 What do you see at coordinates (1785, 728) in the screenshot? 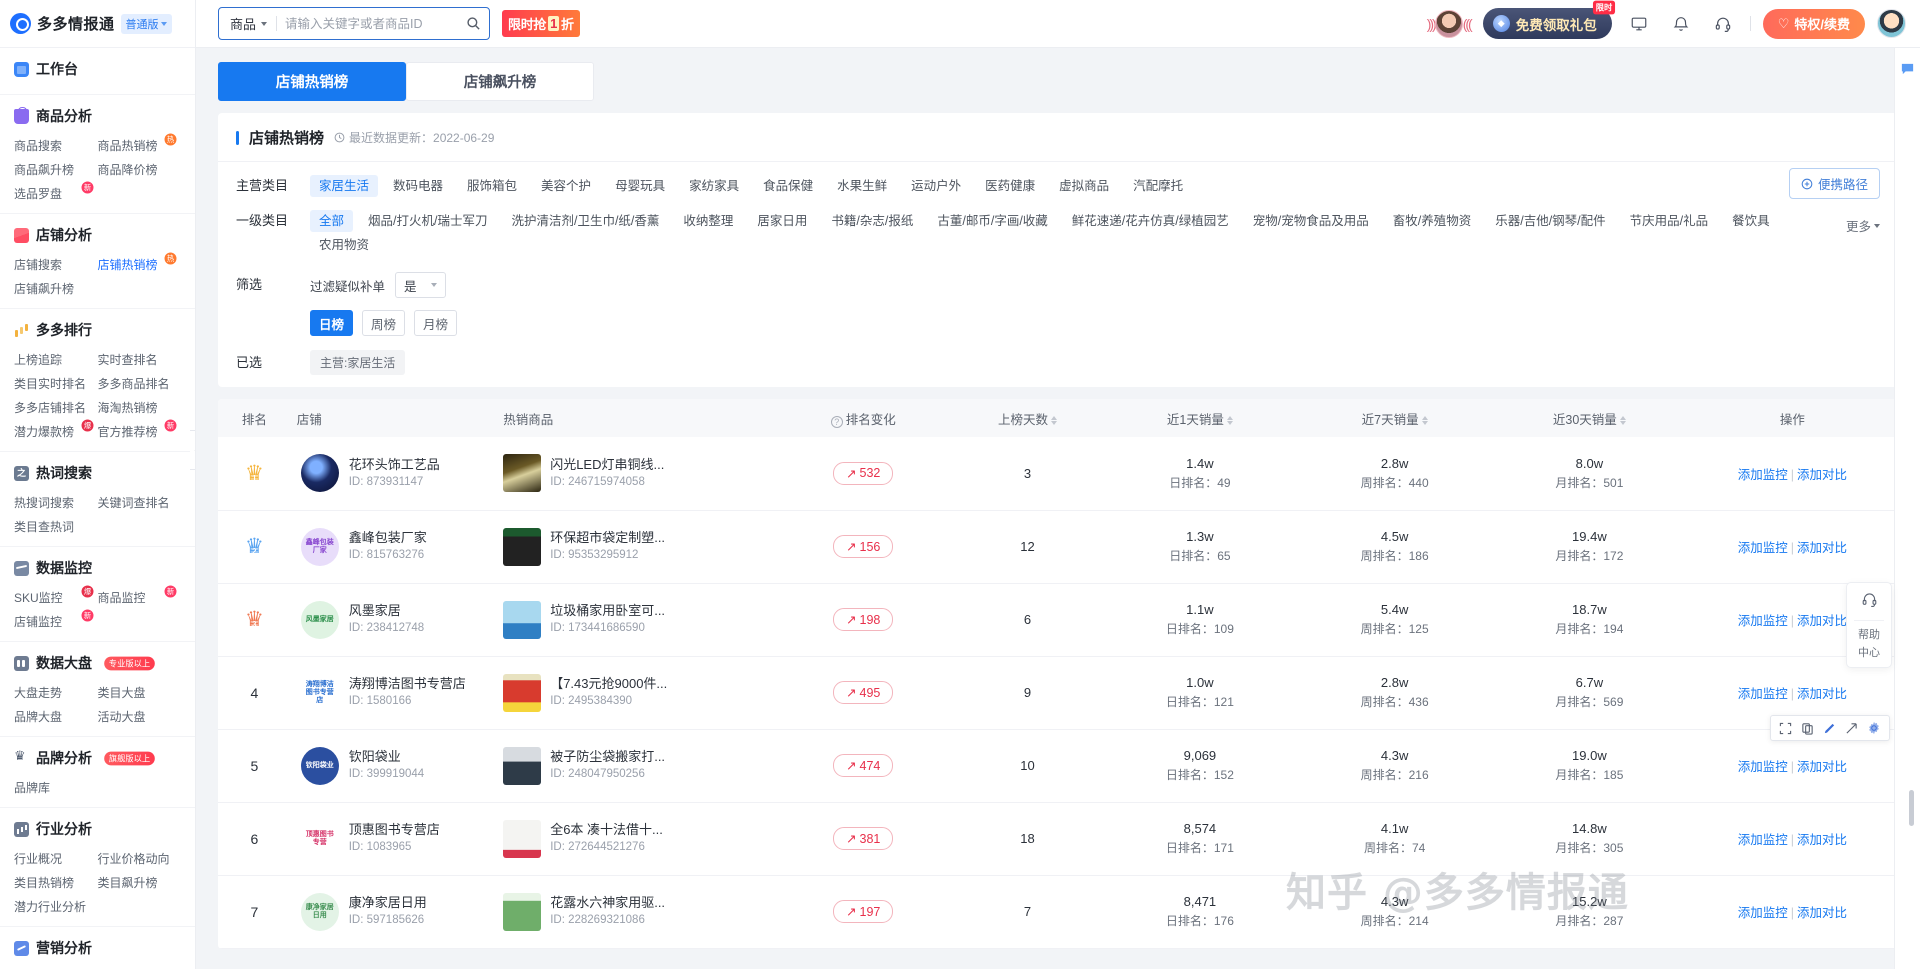
I see `screenshot-icon` at bounding box center [1785, 728].